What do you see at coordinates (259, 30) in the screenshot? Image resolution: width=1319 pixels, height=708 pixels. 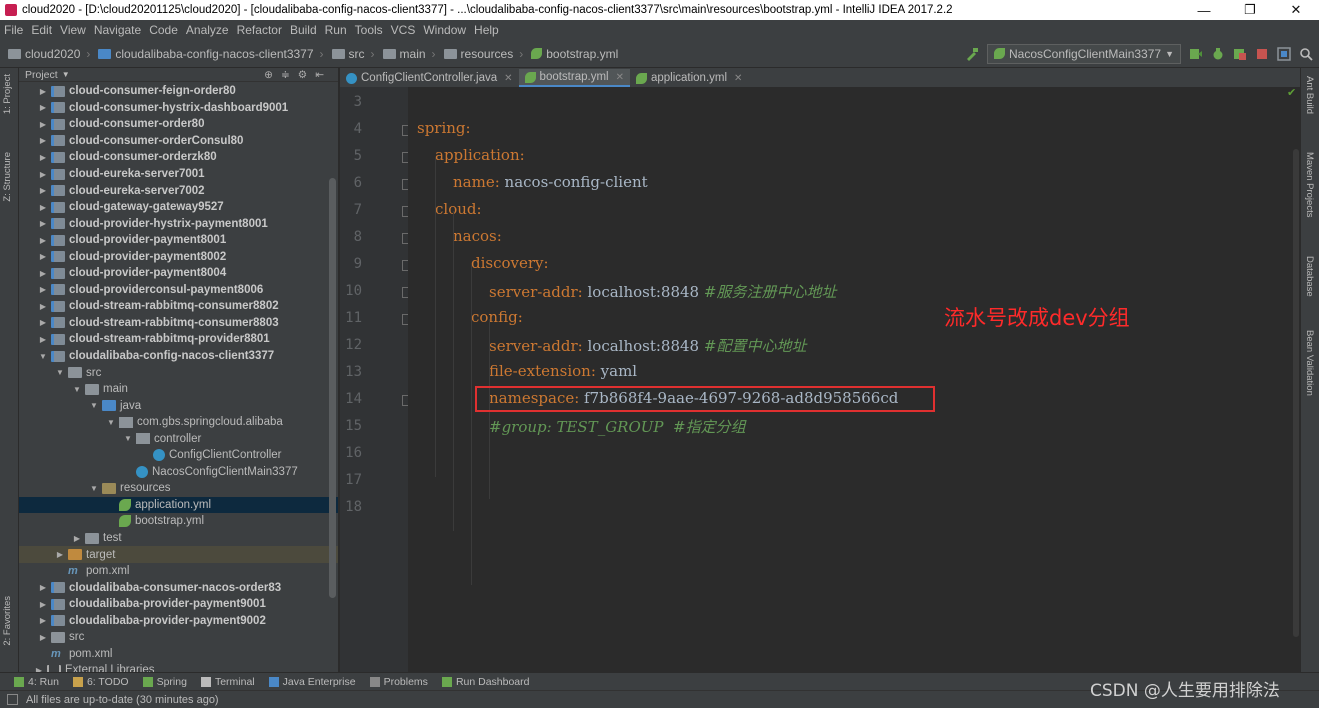 I see `menu-refactor: Refactor` at bounding box center [259, 30].